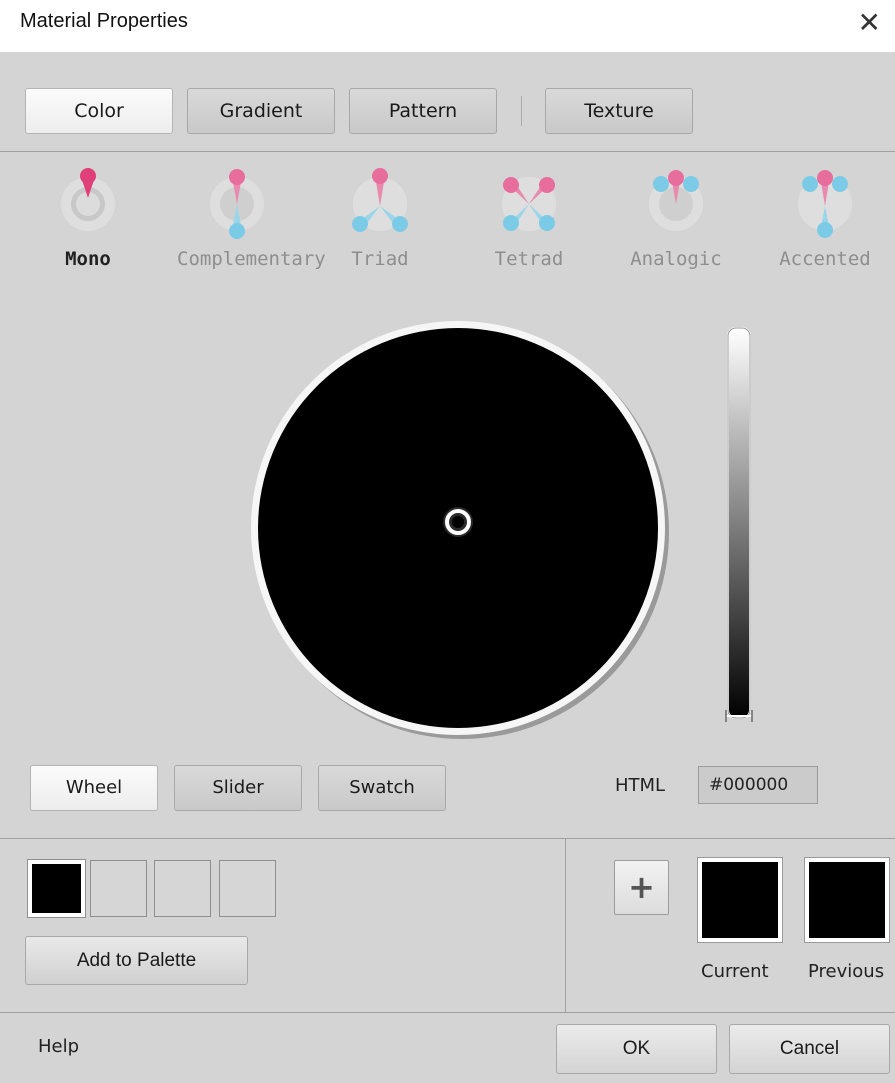 The width and height of the screenshot is (895, 1083). I want to click on accented-harmony-icon, so click(825, 204).